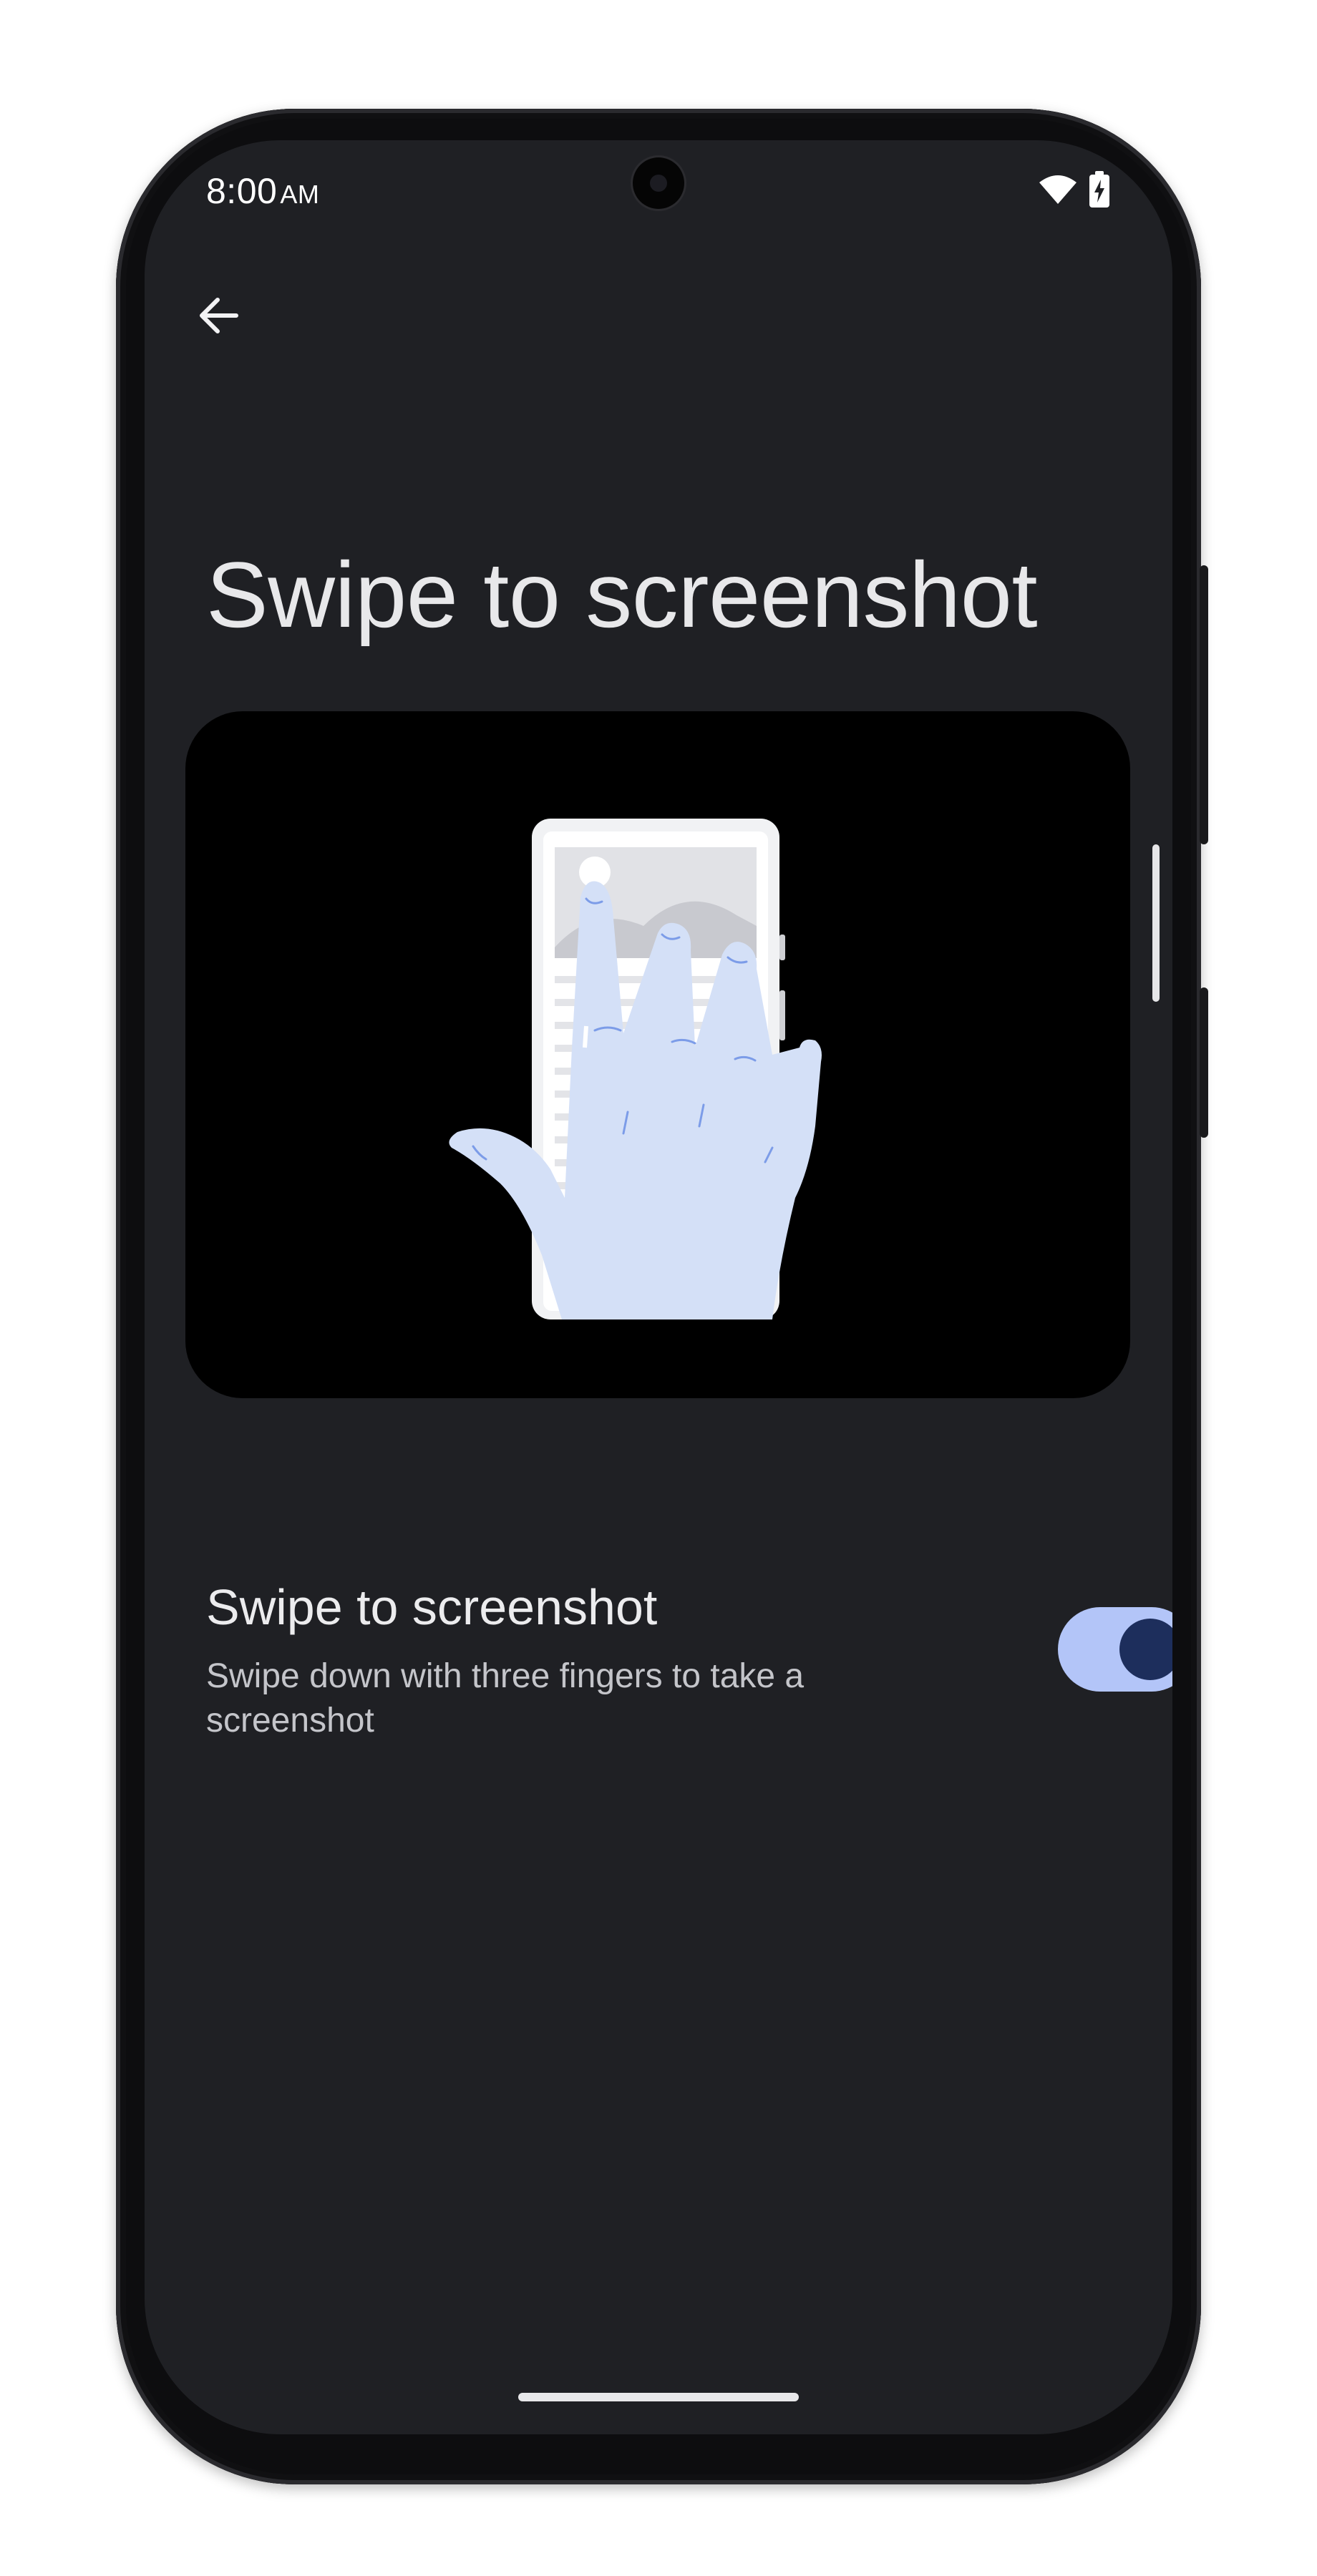 This screenshot has height=2576, width=1317. I want to click on three-finger-swipe-hand-illustration, so click(635, 1069).